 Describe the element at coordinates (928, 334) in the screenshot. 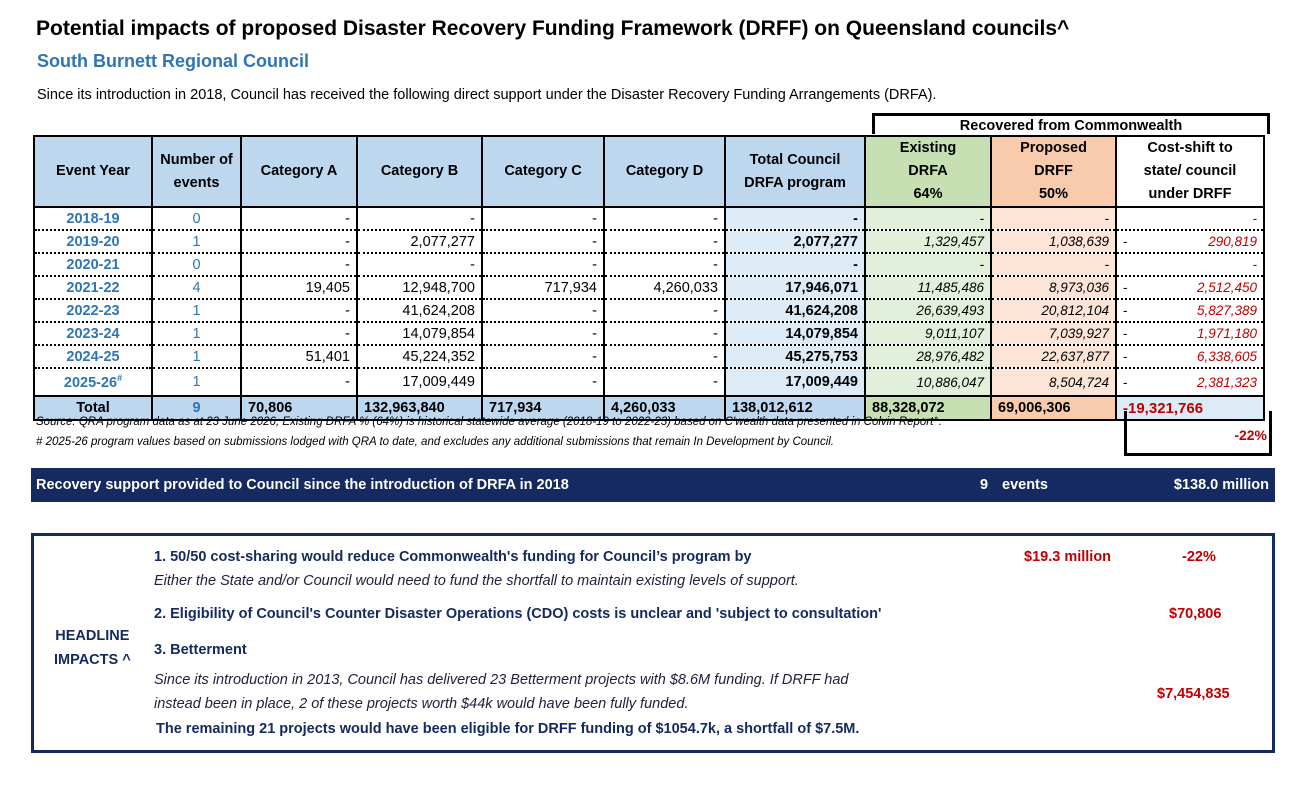

I see `existing-drfa-cell: 9,011,107` at that location.